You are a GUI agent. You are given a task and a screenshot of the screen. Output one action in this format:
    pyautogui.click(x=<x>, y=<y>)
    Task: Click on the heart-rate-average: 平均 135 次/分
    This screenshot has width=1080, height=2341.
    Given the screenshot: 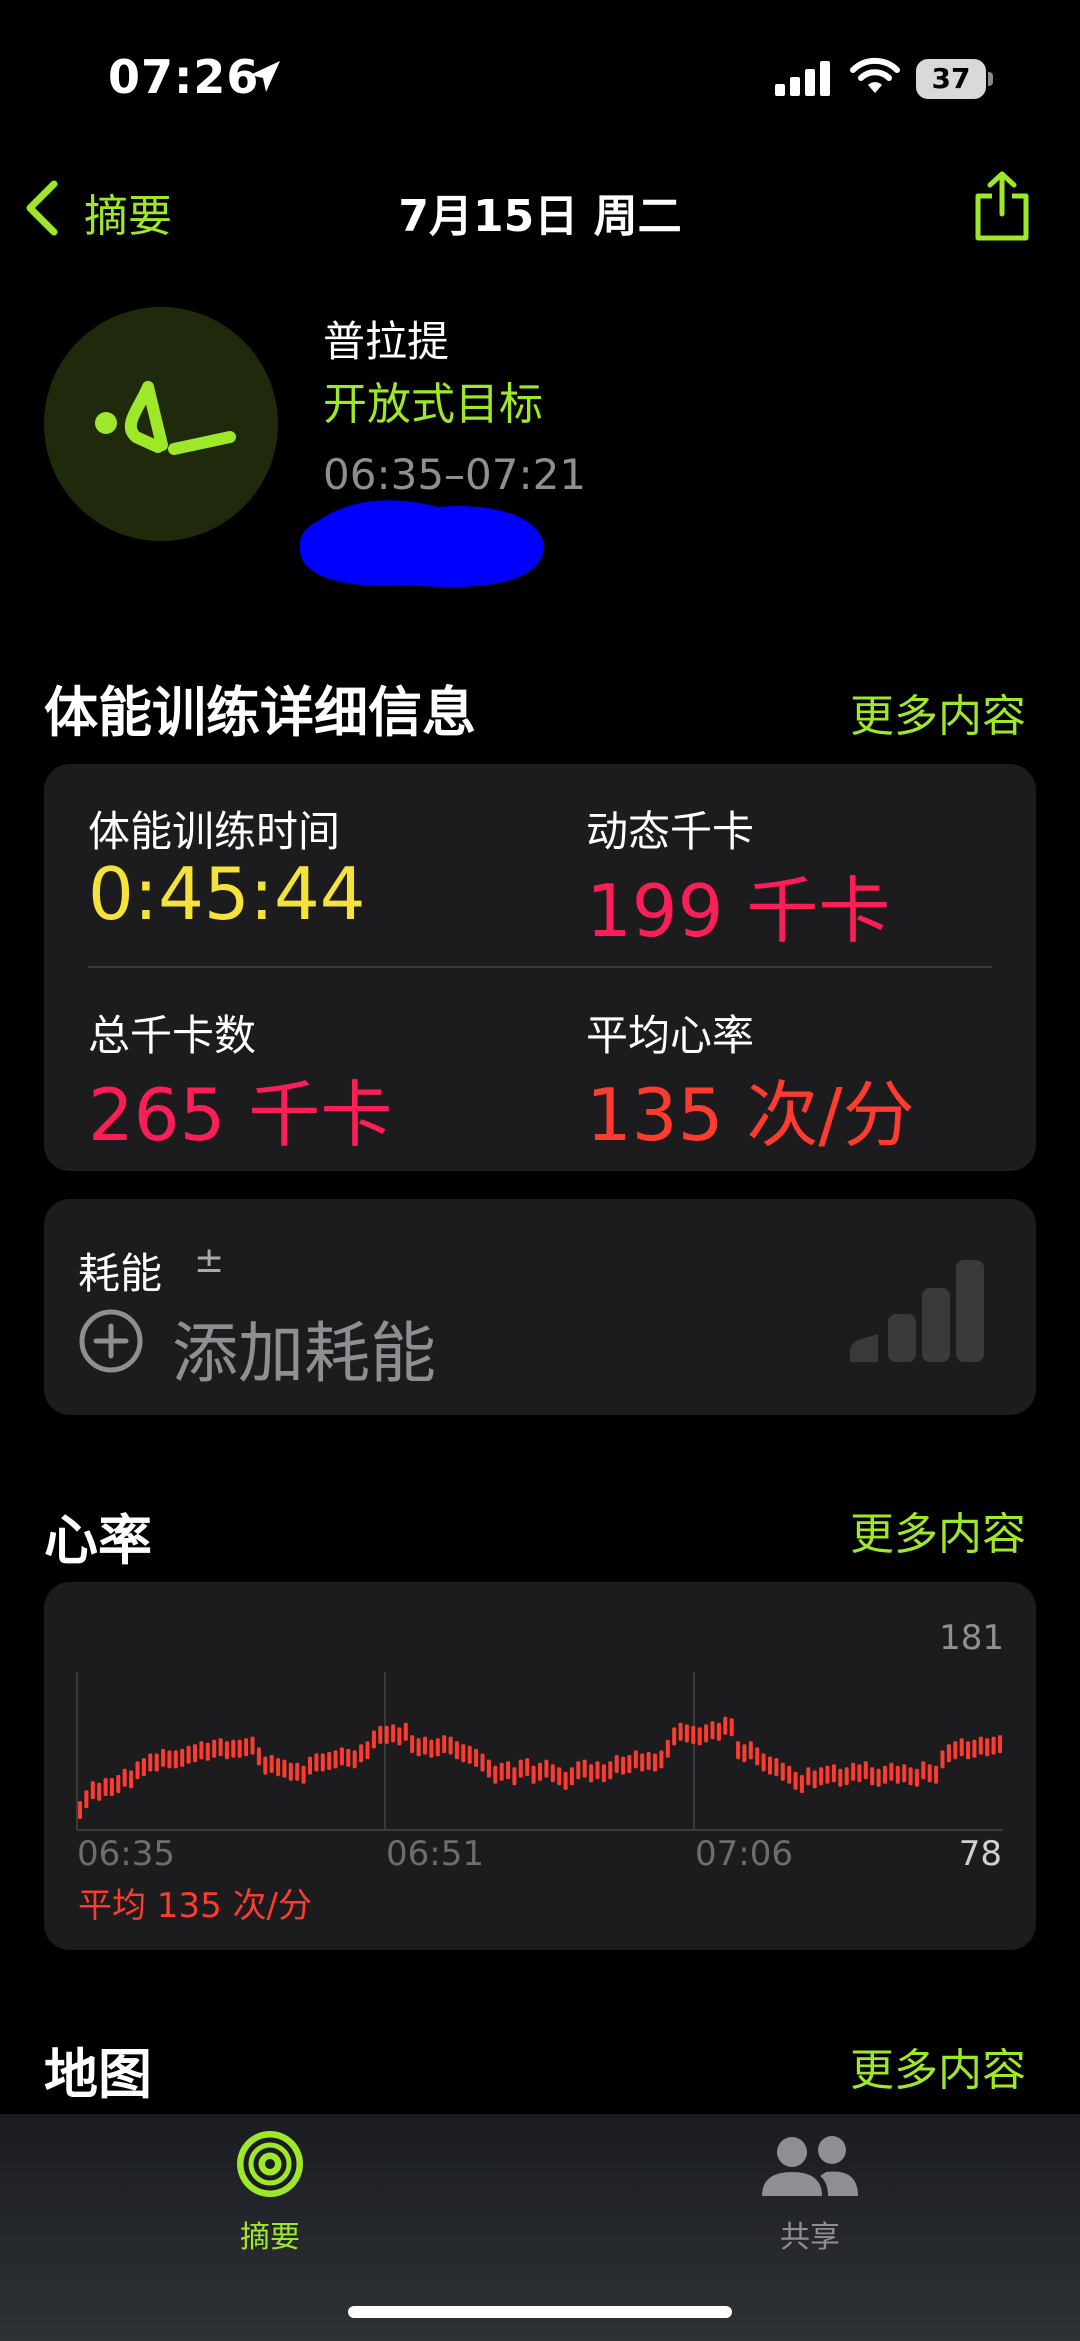 What is the action you would take?
    pyautogui.click(x=195, y=1906)
    